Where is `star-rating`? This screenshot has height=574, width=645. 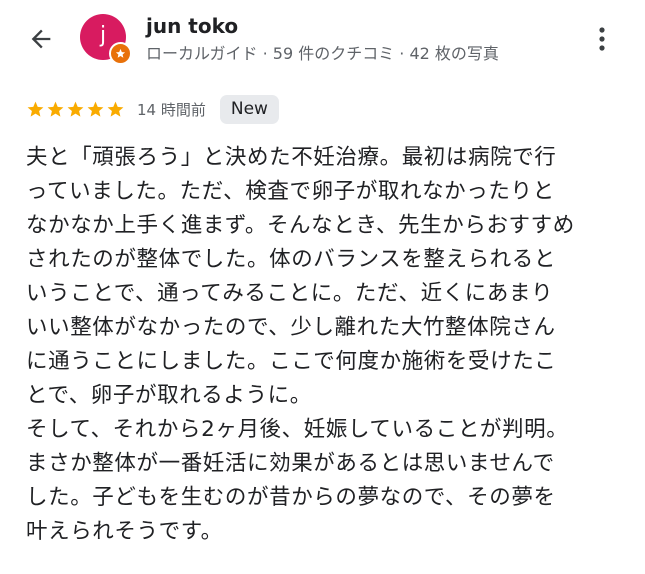 star-rating is located at coordinates (75, 109).